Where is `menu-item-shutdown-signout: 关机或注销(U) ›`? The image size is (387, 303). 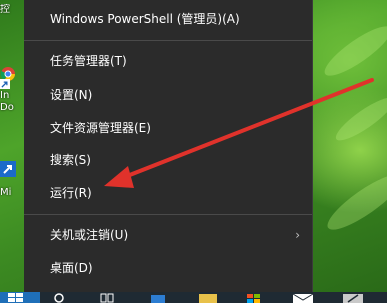 menu-item-shutdown-signout: 关机或注销(U) › is located at coordinates (168, 235).